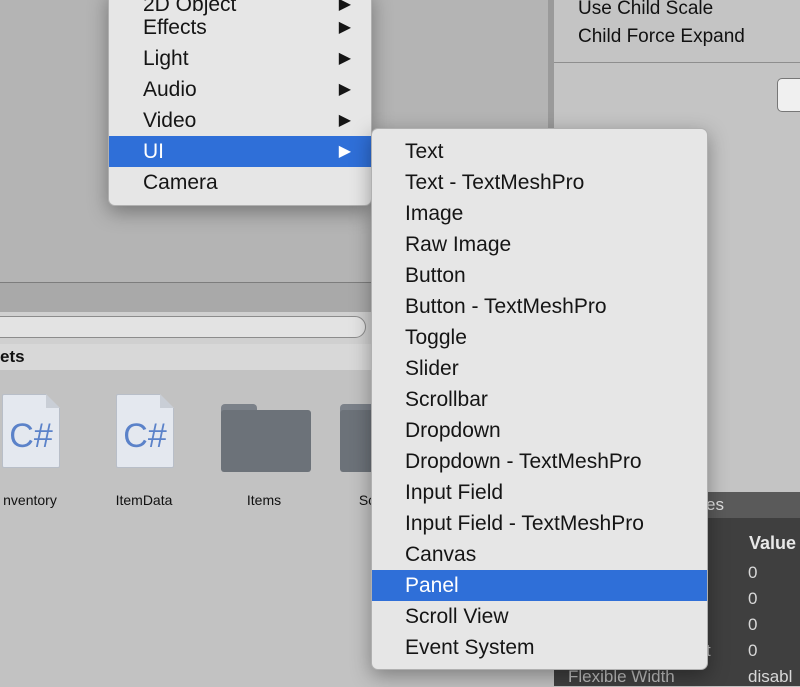 Image resolution: width=800 pixels, height=687 pixels. What do you see at coordinates (661, 36) in the screenshot?
I see `child-force-expand-label: Child Force Expand` at bounding box center [661, 36].